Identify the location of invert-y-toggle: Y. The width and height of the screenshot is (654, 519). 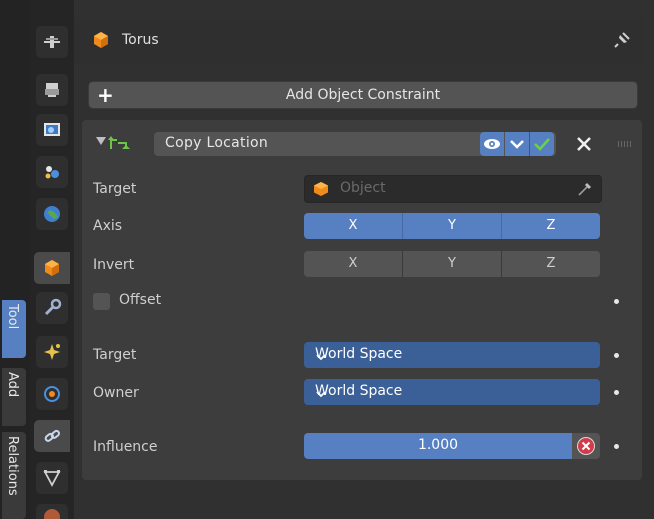
(451, 264).